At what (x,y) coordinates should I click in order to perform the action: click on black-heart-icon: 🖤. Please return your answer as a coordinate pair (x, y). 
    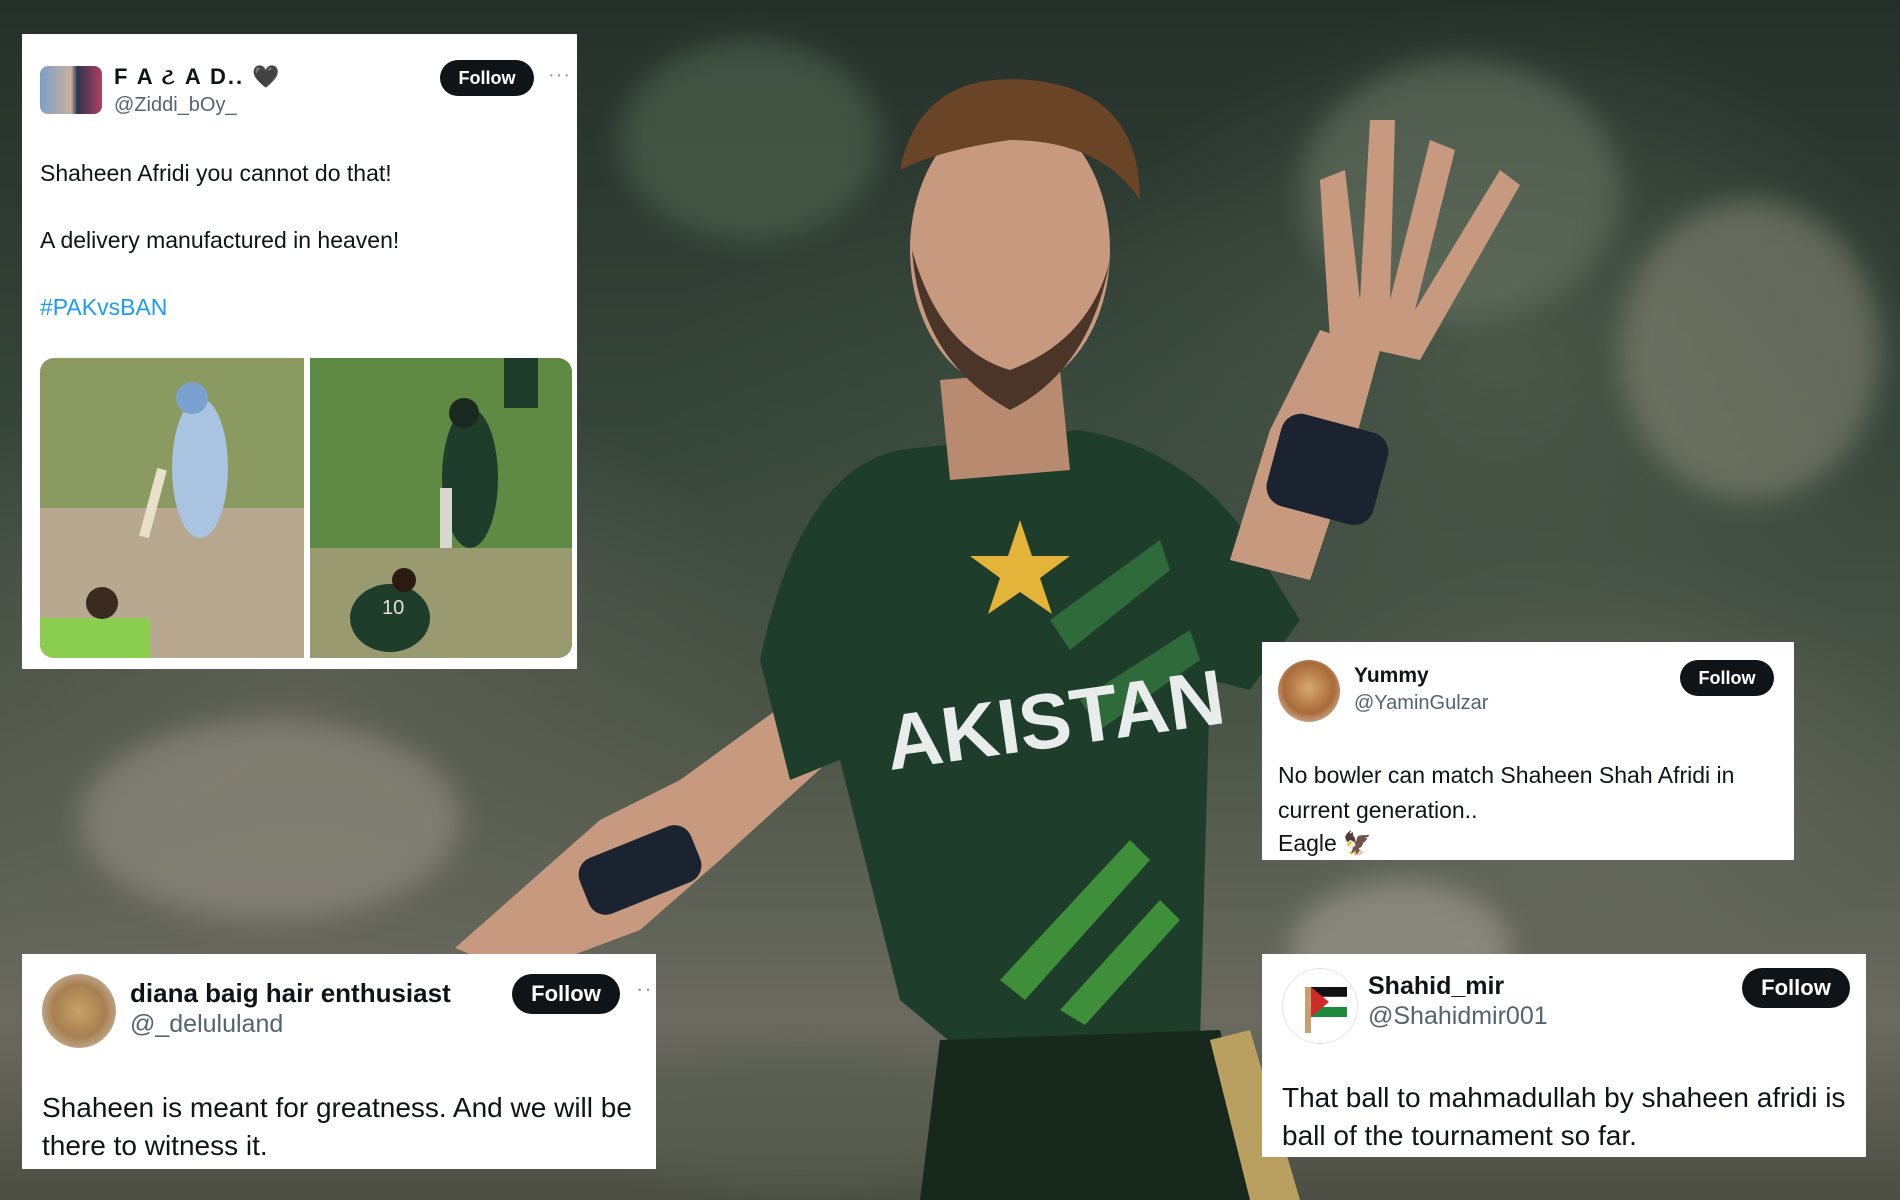
    Looking at the image, I should click on (267, 76).